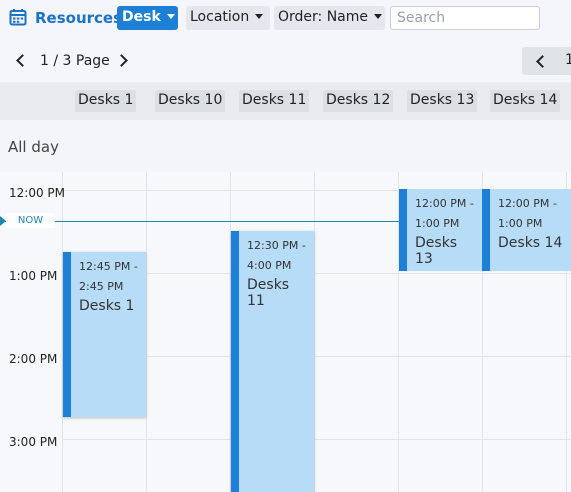 The width and height of the screenshot is (571, 492). I want to click on location-label: Location, so click(220, 17).